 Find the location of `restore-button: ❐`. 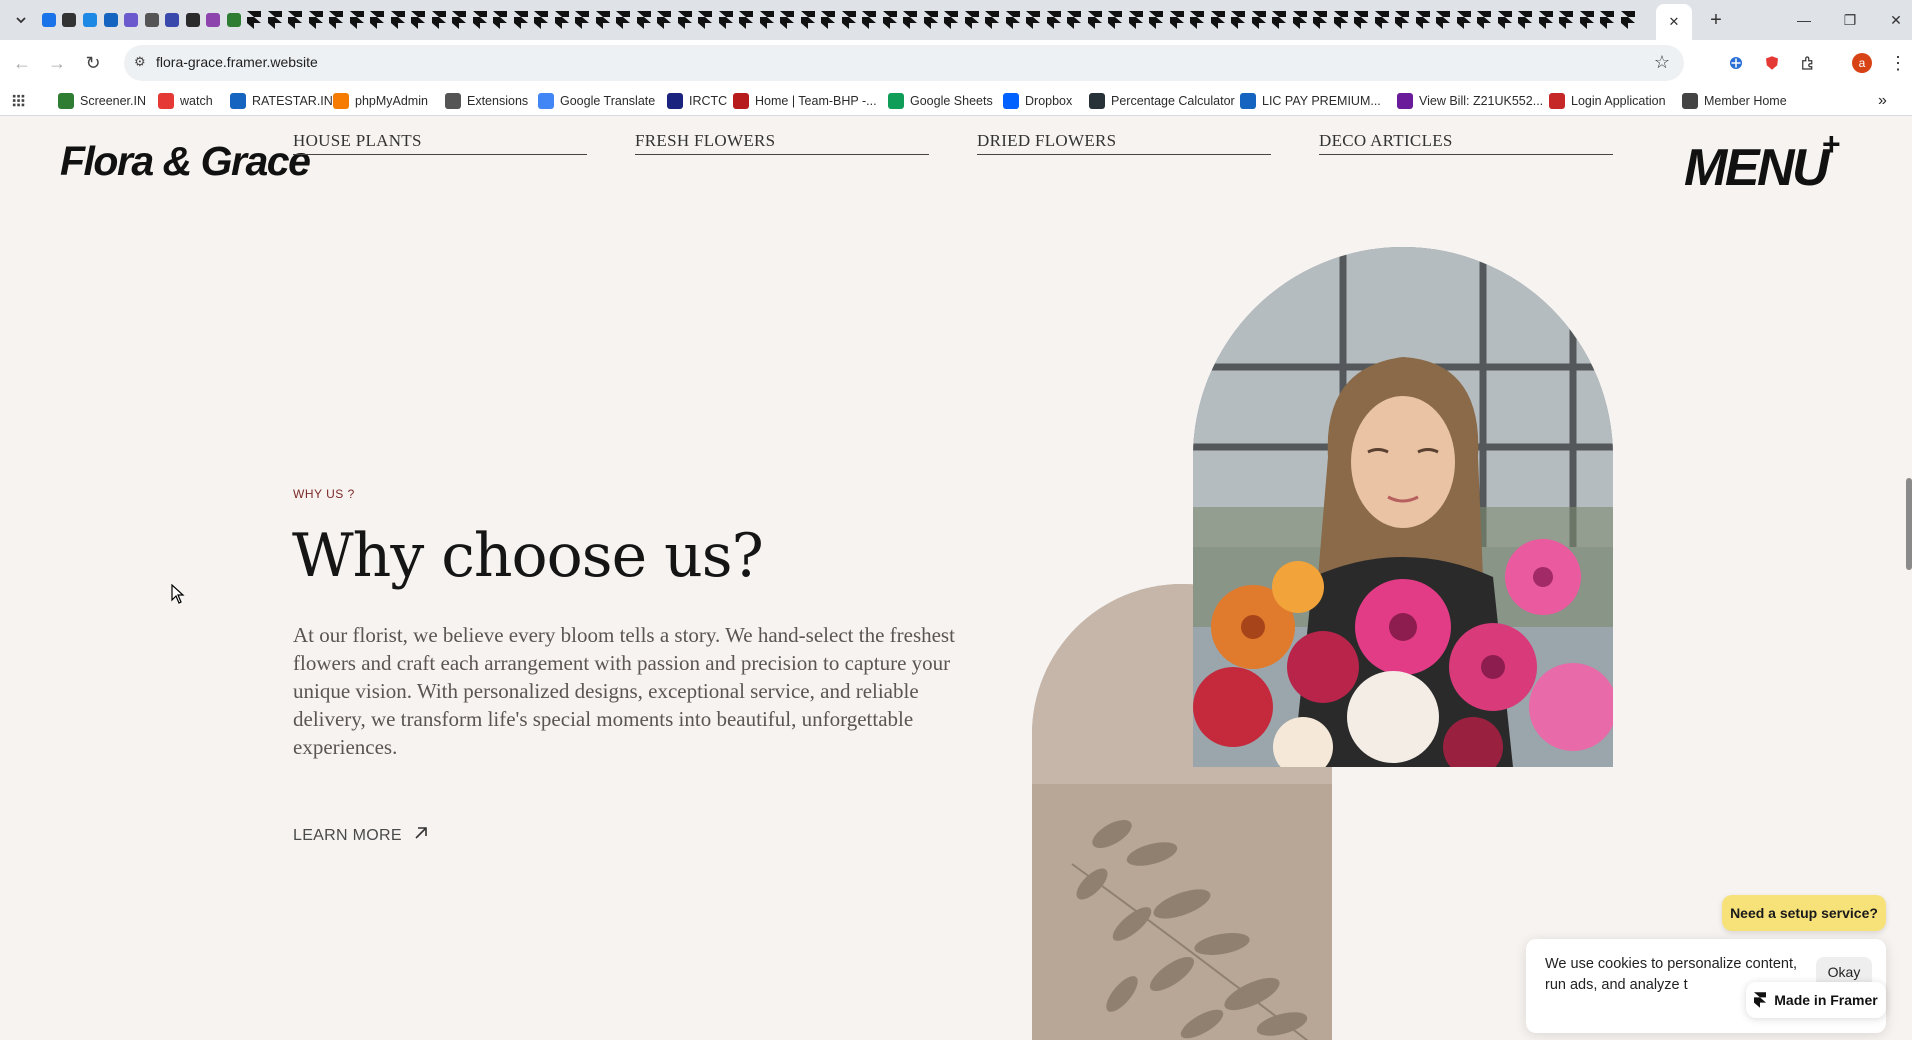

restore-button: ❐ is located at coordinates (1850, 20).